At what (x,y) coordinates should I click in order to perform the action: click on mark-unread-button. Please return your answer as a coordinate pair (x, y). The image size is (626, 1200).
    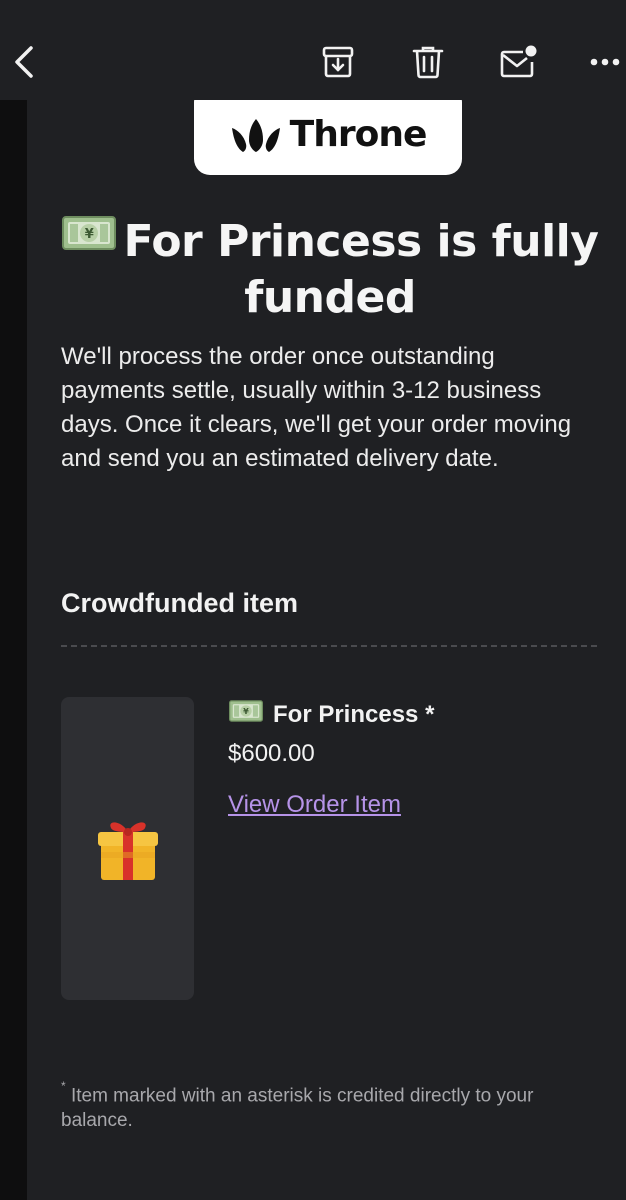
    Looking at the image, I should click on (518, 62).